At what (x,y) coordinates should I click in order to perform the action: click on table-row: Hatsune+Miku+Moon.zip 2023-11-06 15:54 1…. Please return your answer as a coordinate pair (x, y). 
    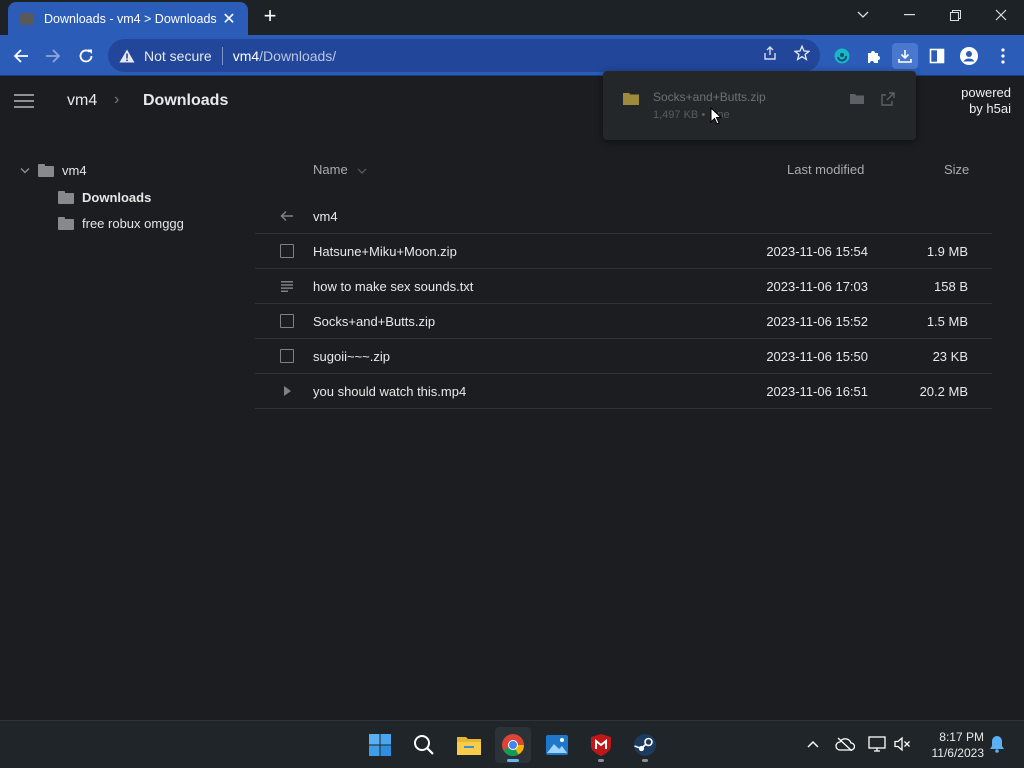
    Looking at the image, I should click on (623, 251).